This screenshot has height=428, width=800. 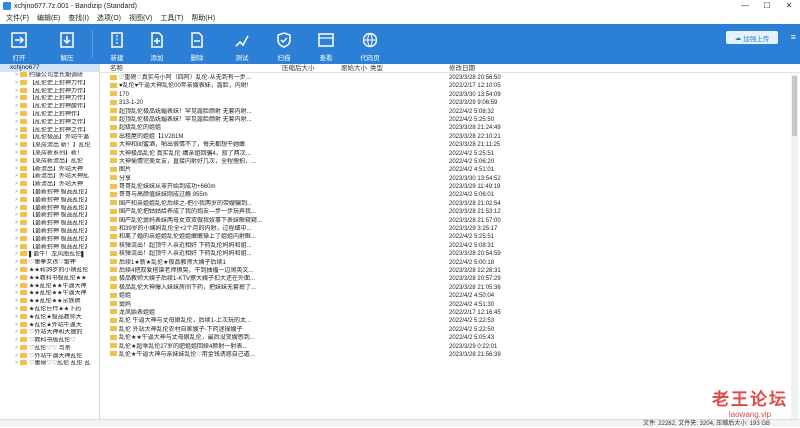 What do you see at coordinates (49, 177) in the screenshot?
I see `tree-item: > 【新流出】外站大神乱` at bounding box center [49, 177].